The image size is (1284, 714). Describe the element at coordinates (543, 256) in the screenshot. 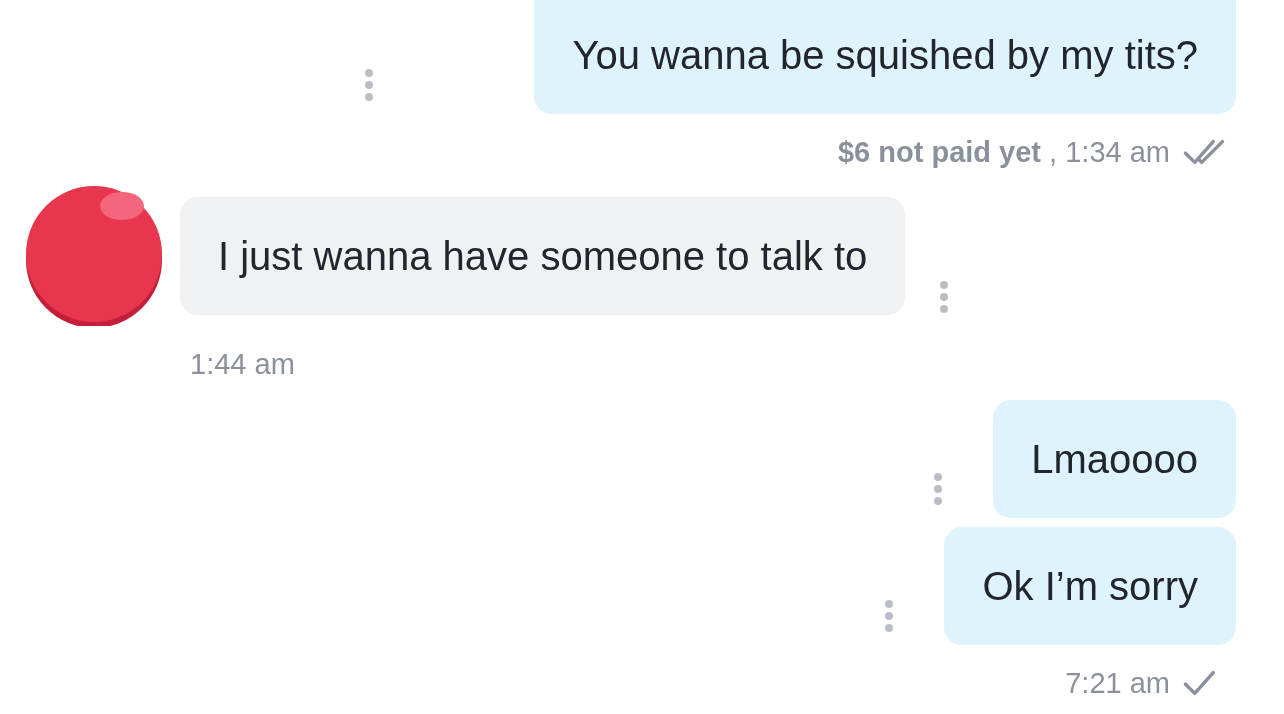

I see `message-bubble: I just wanna have someone to talk to` at that location.